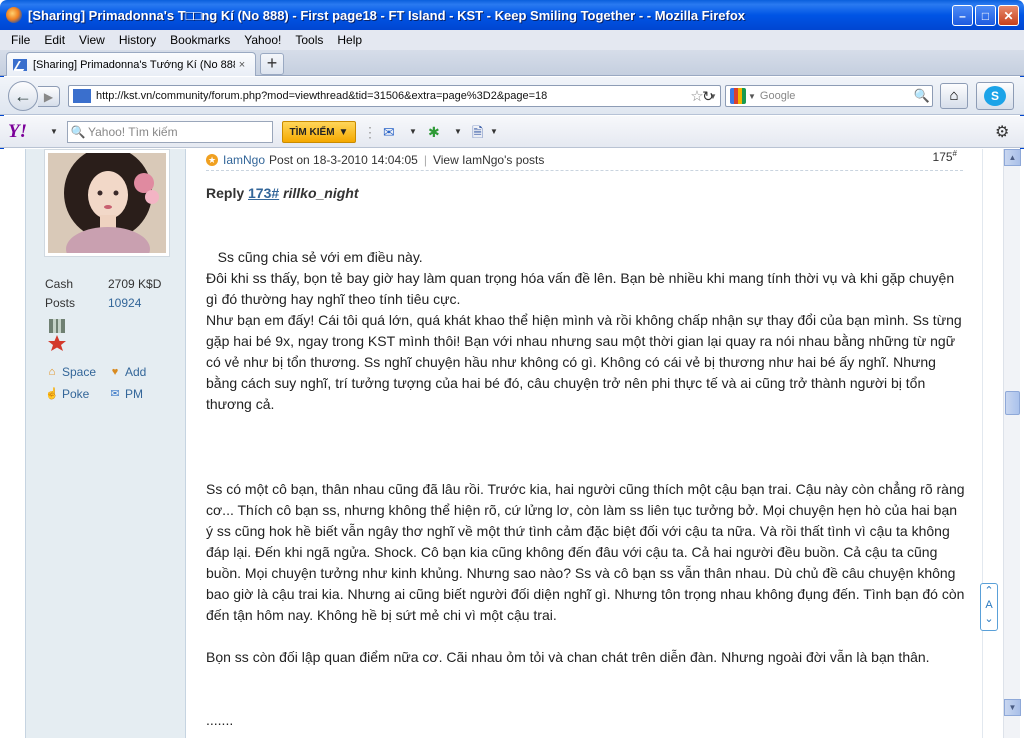  What do you see at coordinates (349, 40) in the screenshot?
I see `menu-help: Help` at bounding box center [349, 40].